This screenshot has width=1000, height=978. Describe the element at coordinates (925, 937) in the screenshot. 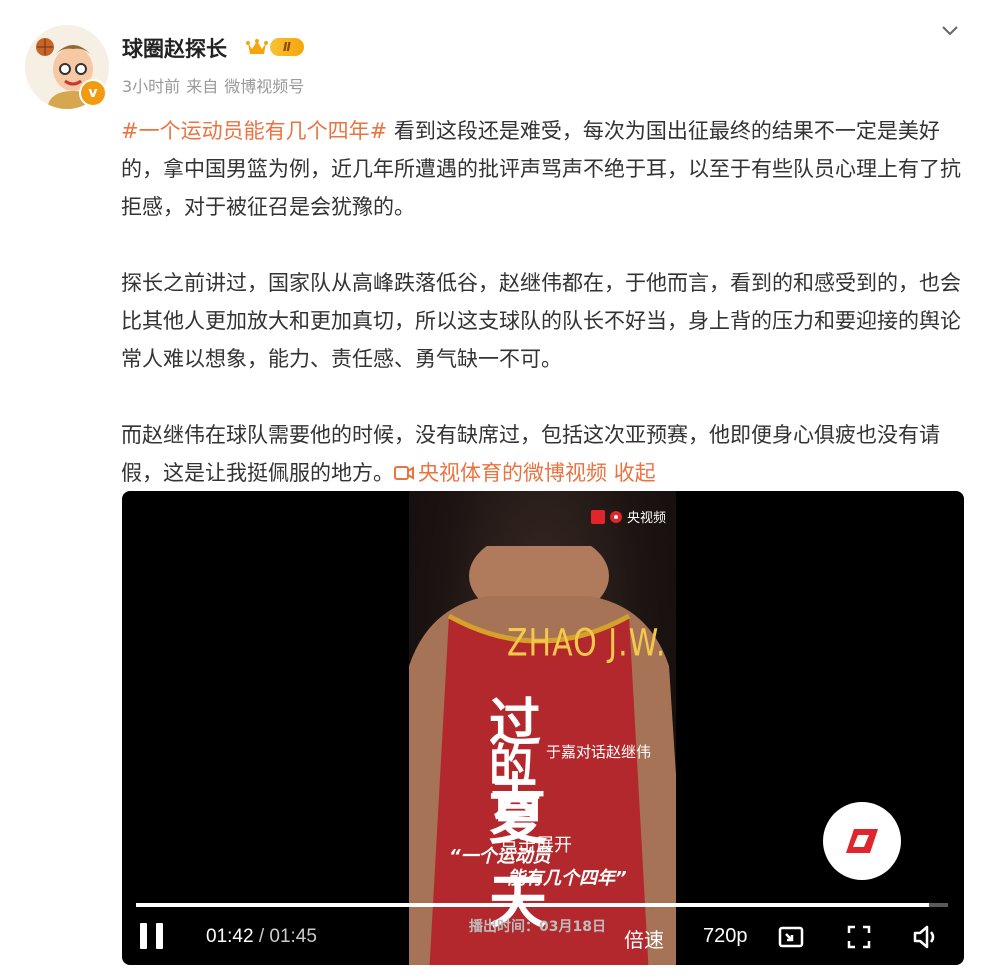

I see `volume-icon` at that location.